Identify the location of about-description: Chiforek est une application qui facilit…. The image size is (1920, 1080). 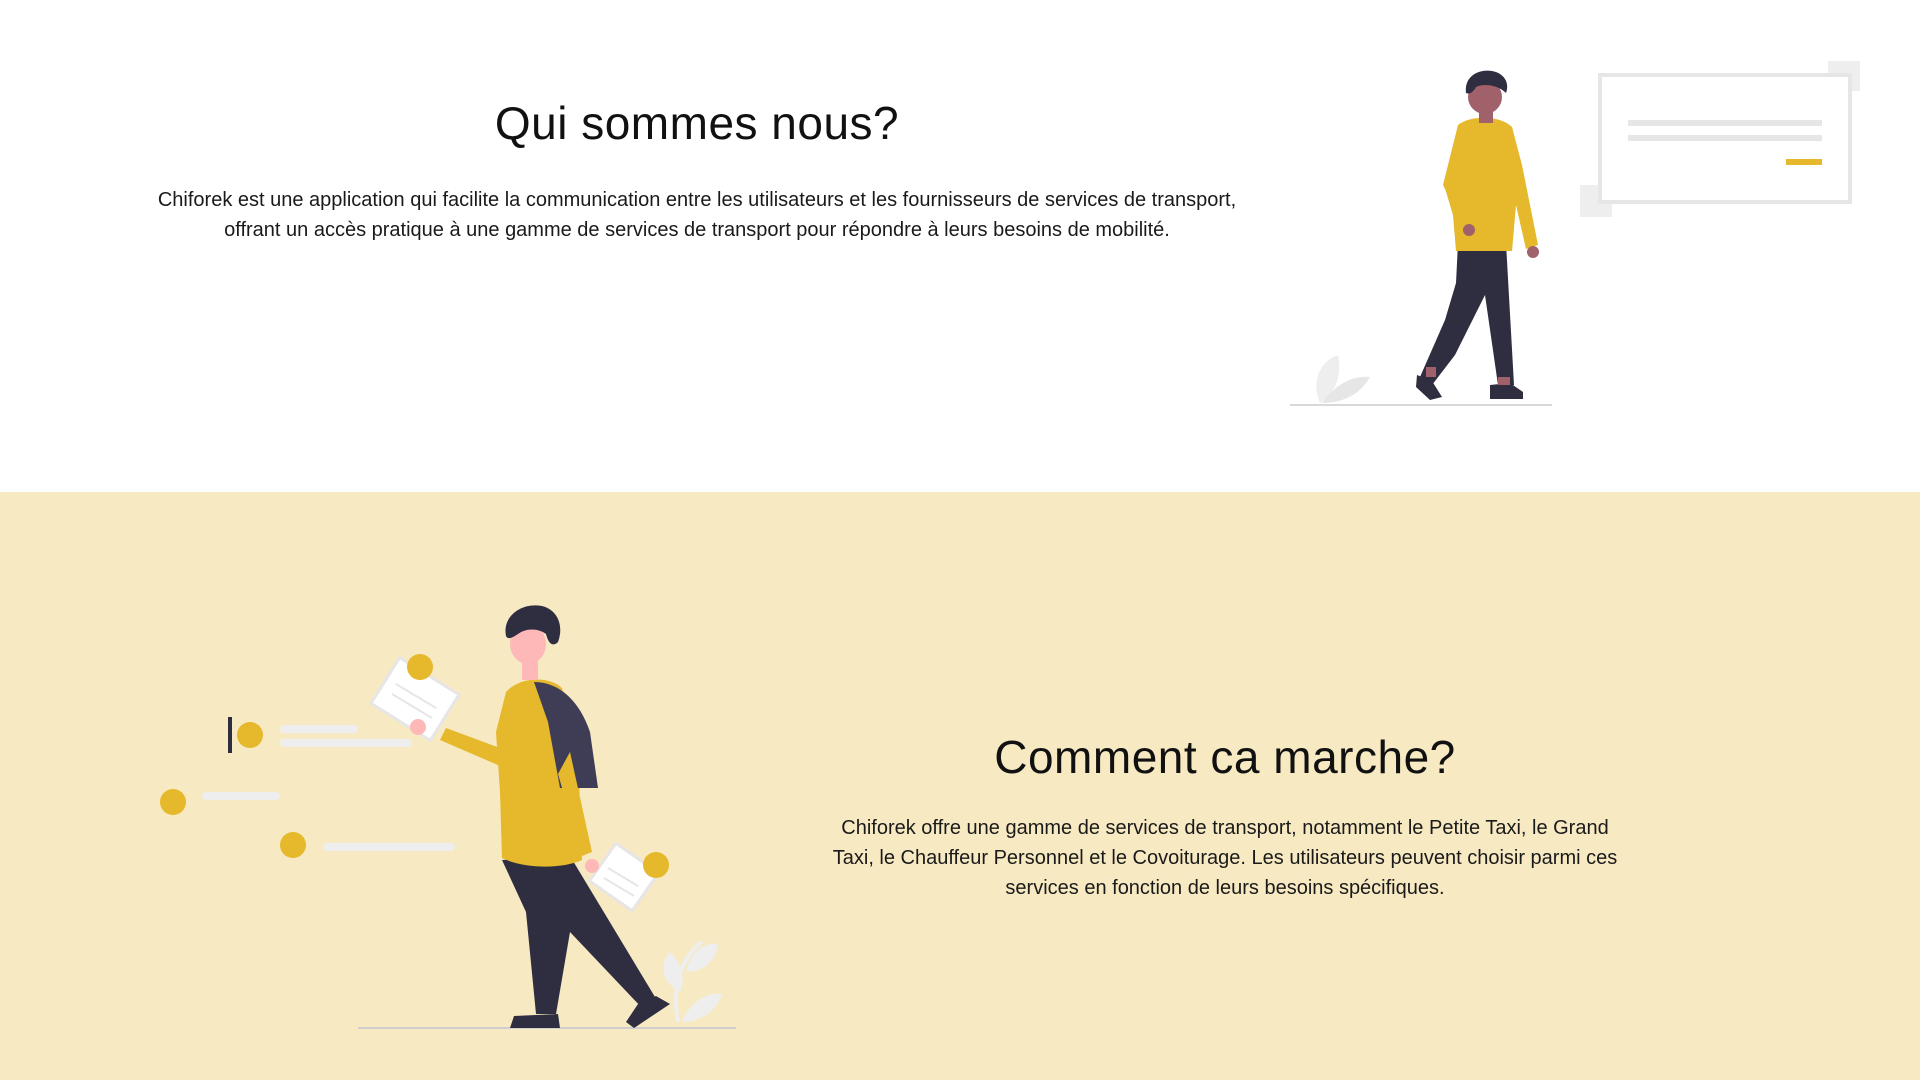
(697, 215).